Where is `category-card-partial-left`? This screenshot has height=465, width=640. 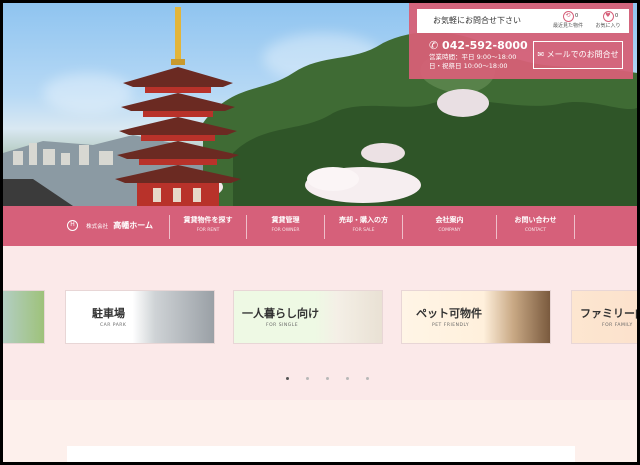 category-card-partial-left is located at coordinates (24, 317).